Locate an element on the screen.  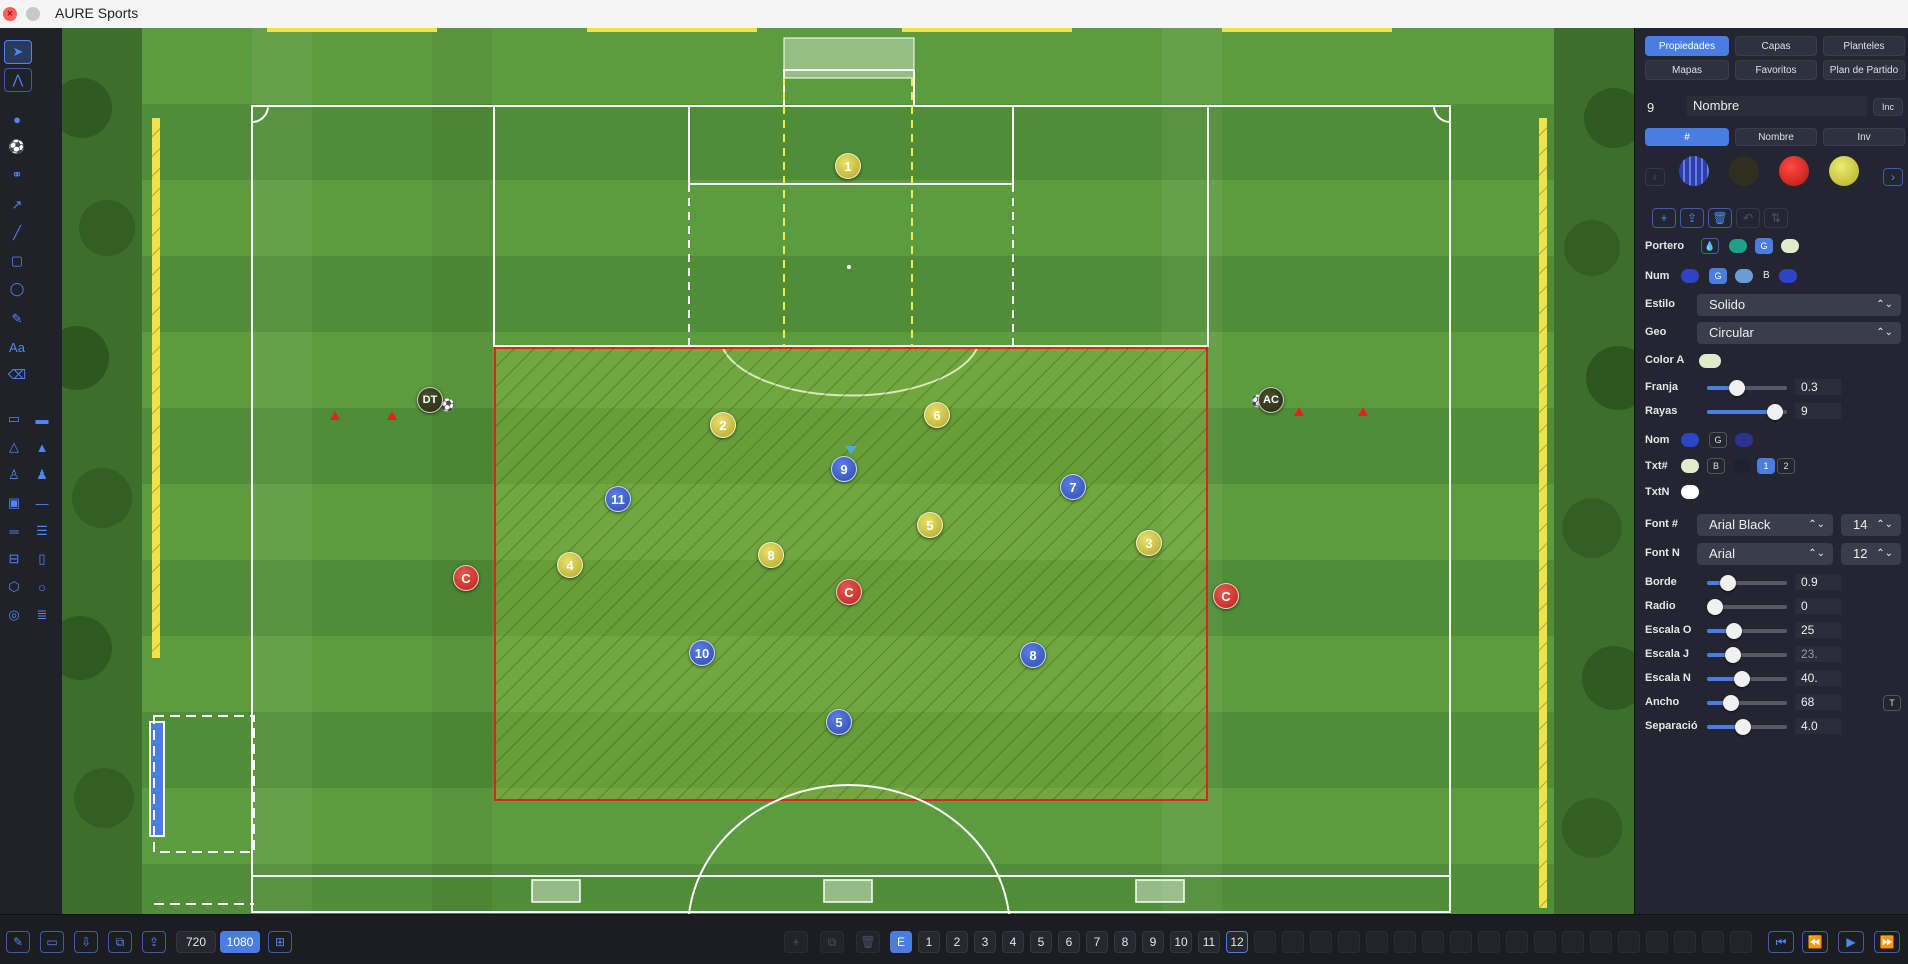
txt-hash-light-swatch is located at coordinates (1690, 466).